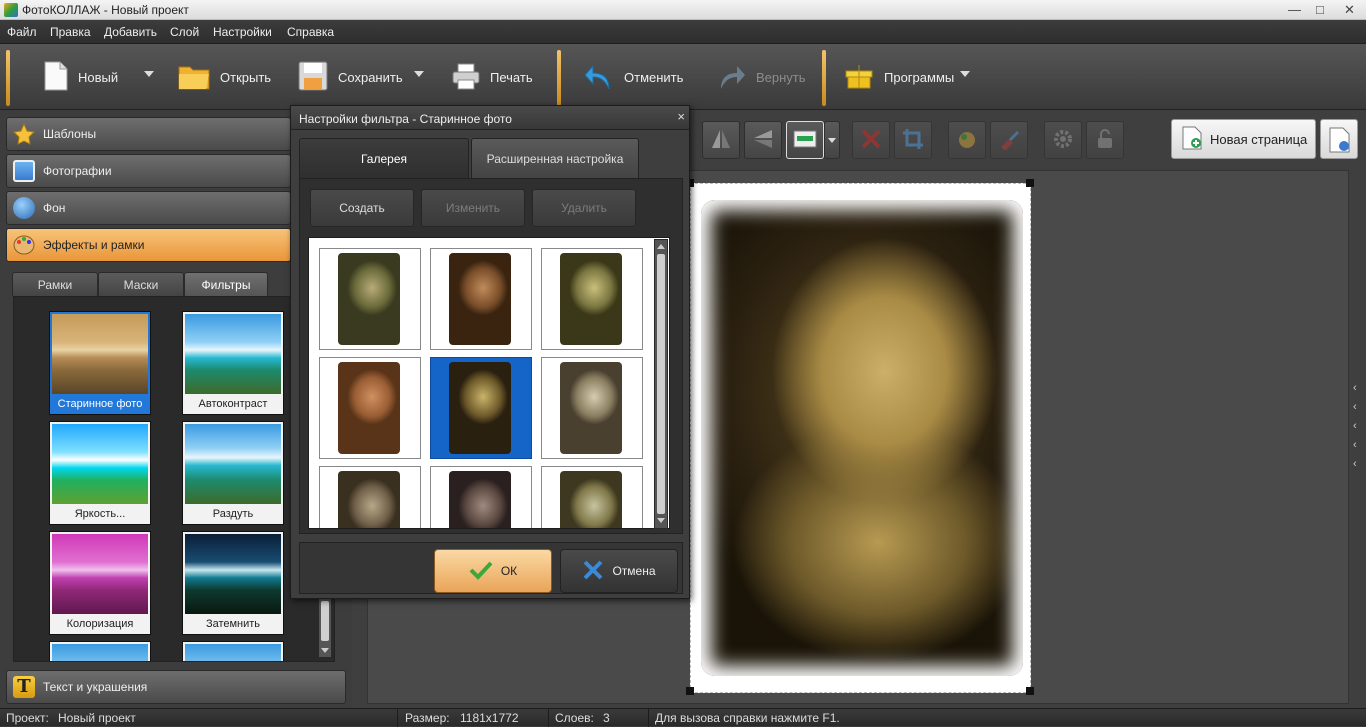  I want to click on menu-file: Файл, so click(22, 32).